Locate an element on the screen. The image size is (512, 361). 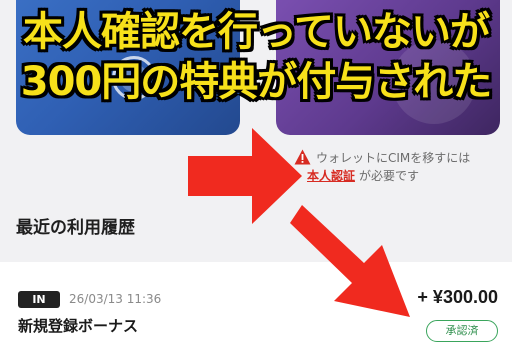
kyc-warning: ウォレットにCIMを移すには is located at coordinates (382, 157).